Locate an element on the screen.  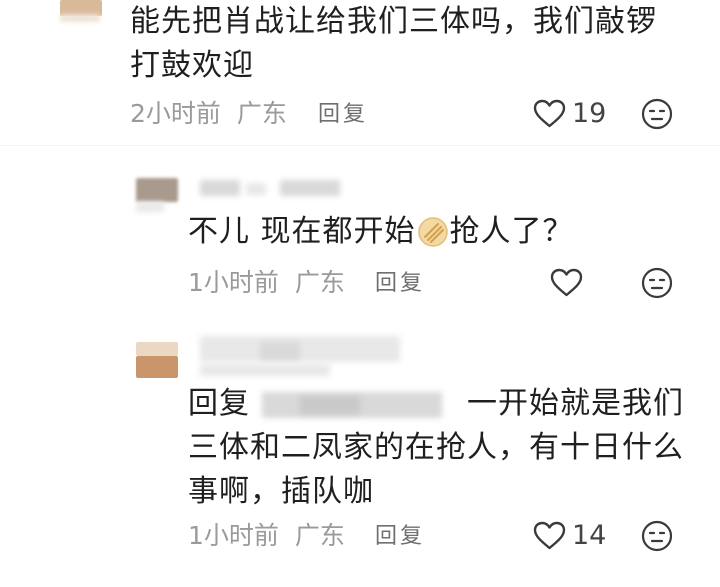
comment-text: 不儿 现在都开始 is located at coordinates (302, 231).